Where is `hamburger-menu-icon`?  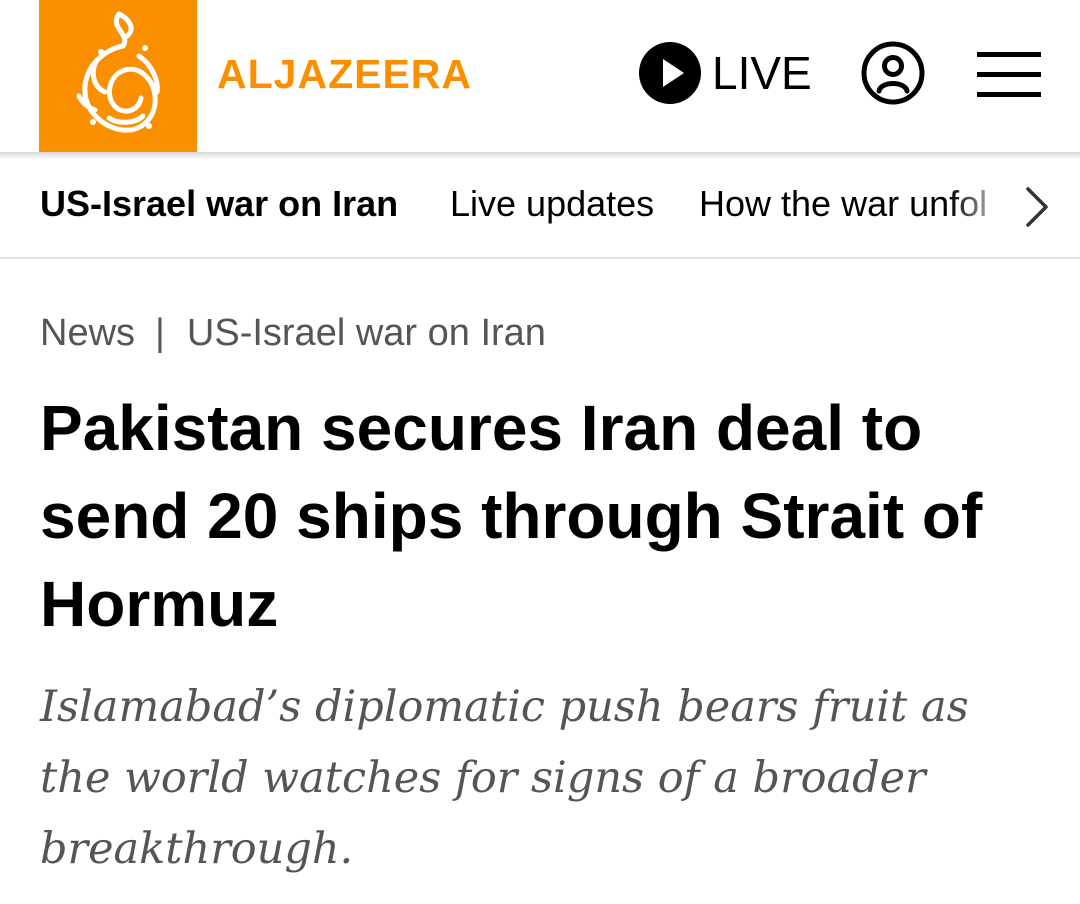
hamburger-menu-icon is located at coordinates (1009, 74).